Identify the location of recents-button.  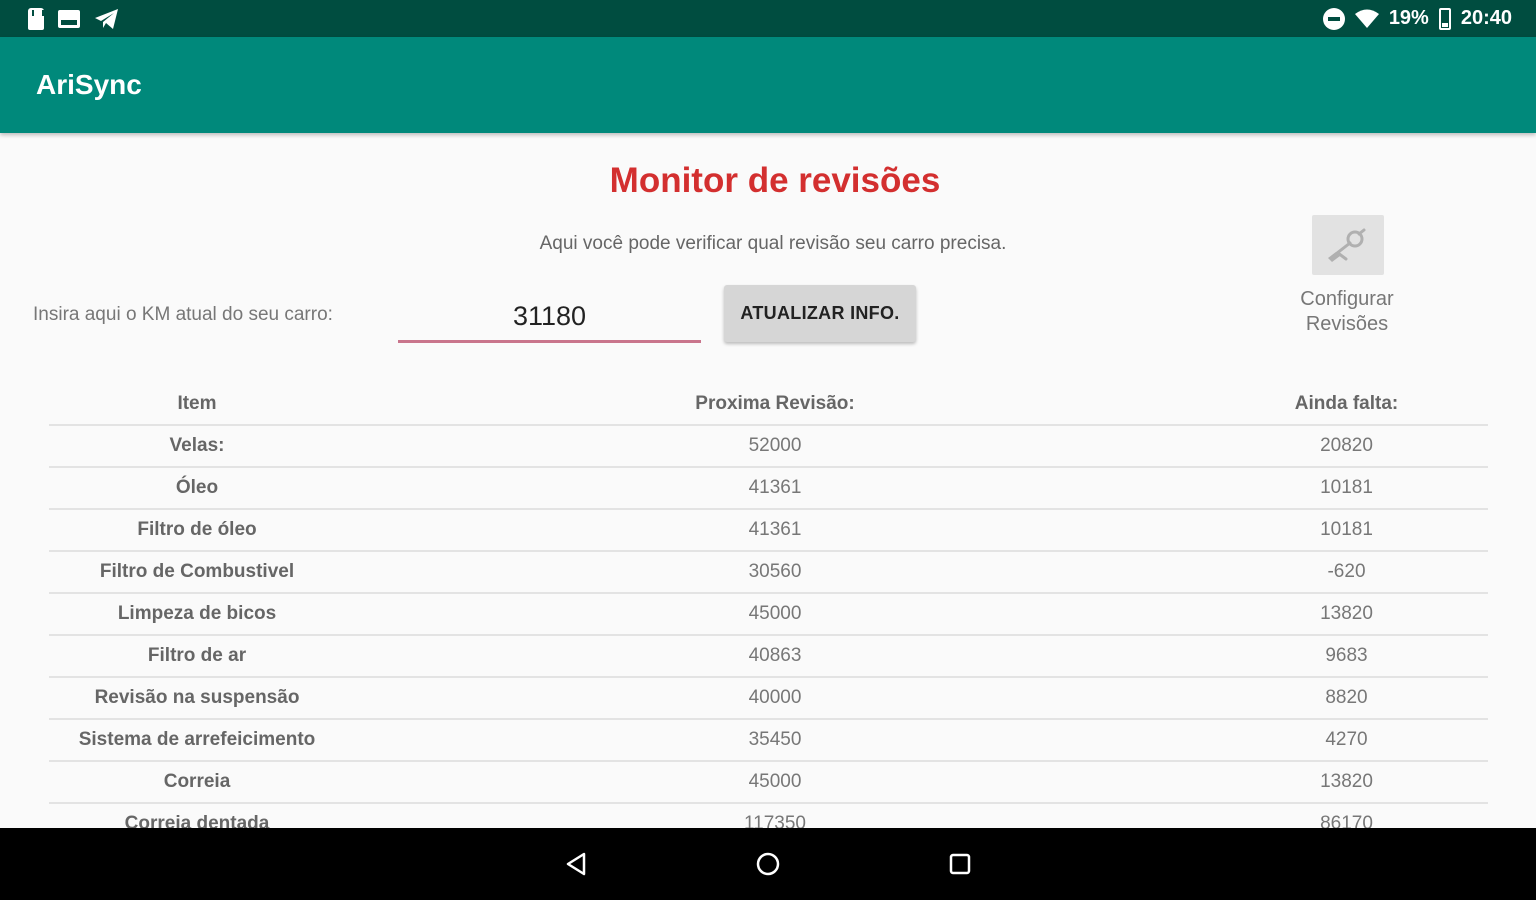
(960, 864).